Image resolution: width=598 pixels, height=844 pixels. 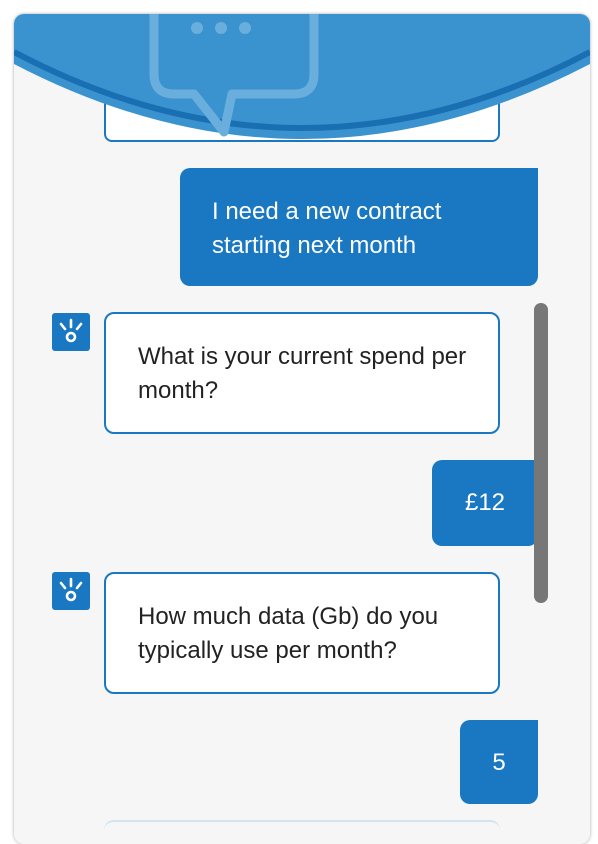 I want to click on chat-header, so click(x=302, y=76).